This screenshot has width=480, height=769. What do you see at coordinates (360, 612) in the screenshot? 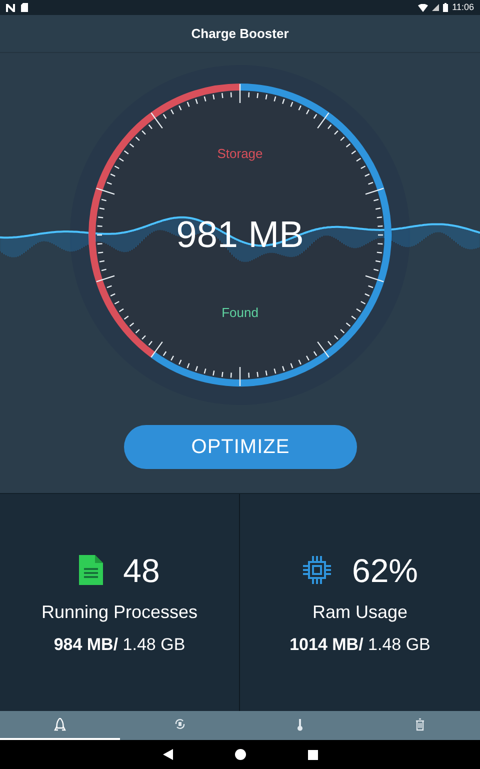
I see `stat-label: Ram Usage` at bounding box center [360, 612].